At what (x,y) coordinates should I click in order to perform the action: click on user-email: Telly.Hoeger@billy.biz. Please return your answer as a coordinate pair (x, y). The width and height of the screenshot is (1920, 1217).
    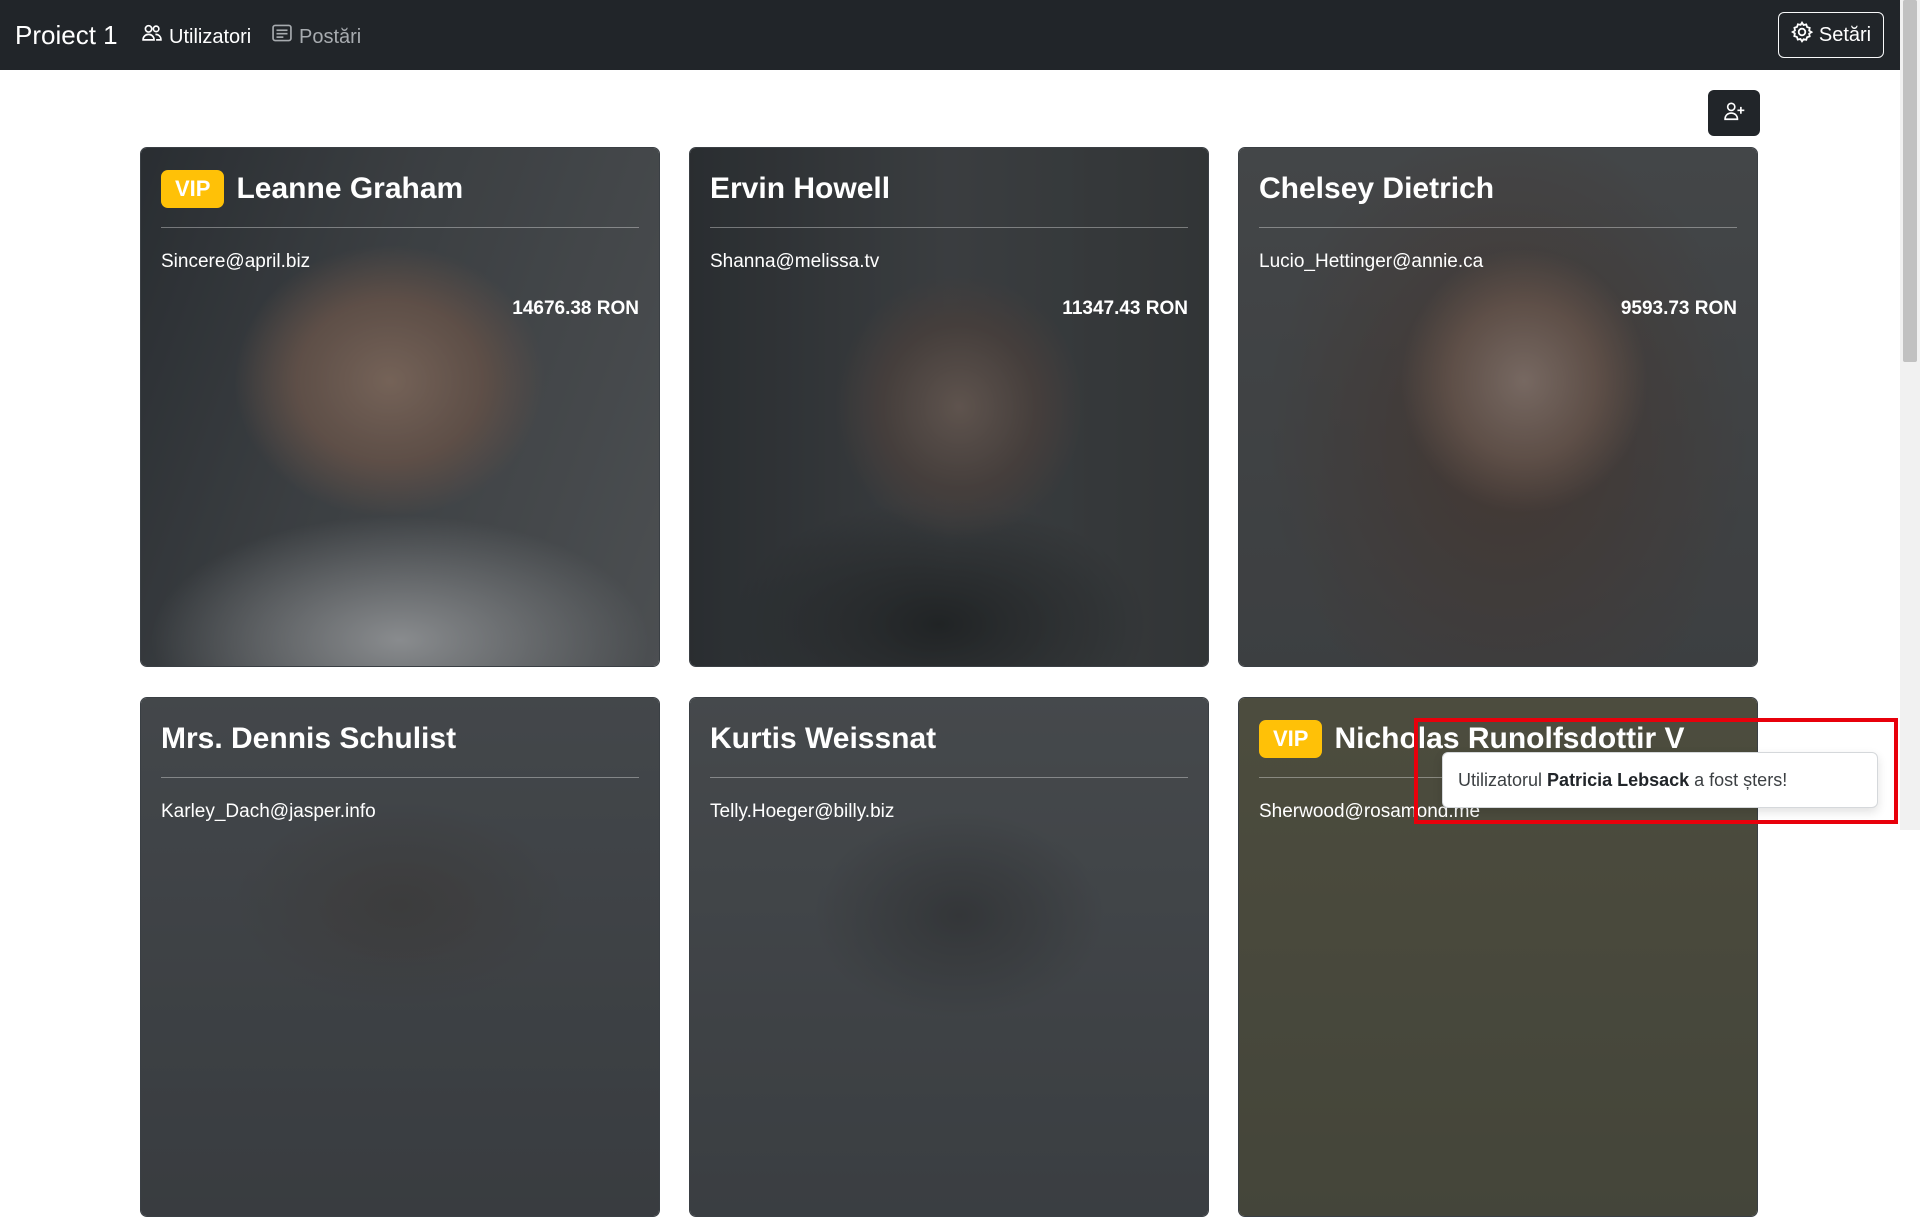
    Looking at the image, I should click on (802, 811).